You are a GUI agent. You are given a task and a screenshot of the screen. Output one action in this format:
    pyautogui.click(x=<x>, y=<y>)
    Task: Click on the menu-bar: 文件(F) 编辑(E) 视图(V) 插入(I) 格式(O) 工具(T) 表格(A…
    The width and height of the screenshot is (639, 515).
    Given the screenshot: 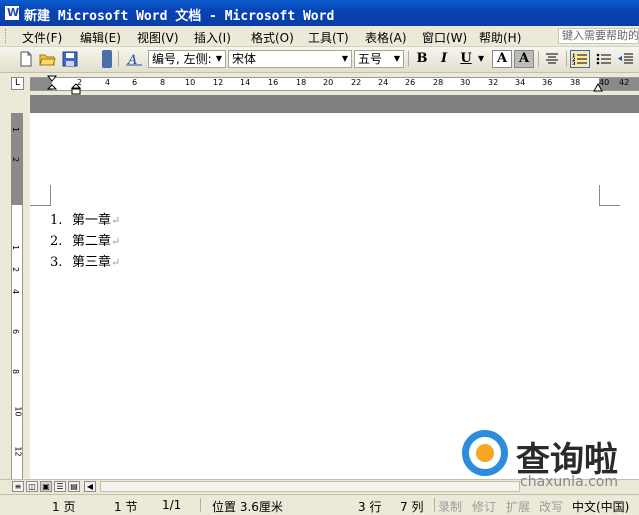 What is the action you would take?
    pyautogui.click(x=319, y=36)
    